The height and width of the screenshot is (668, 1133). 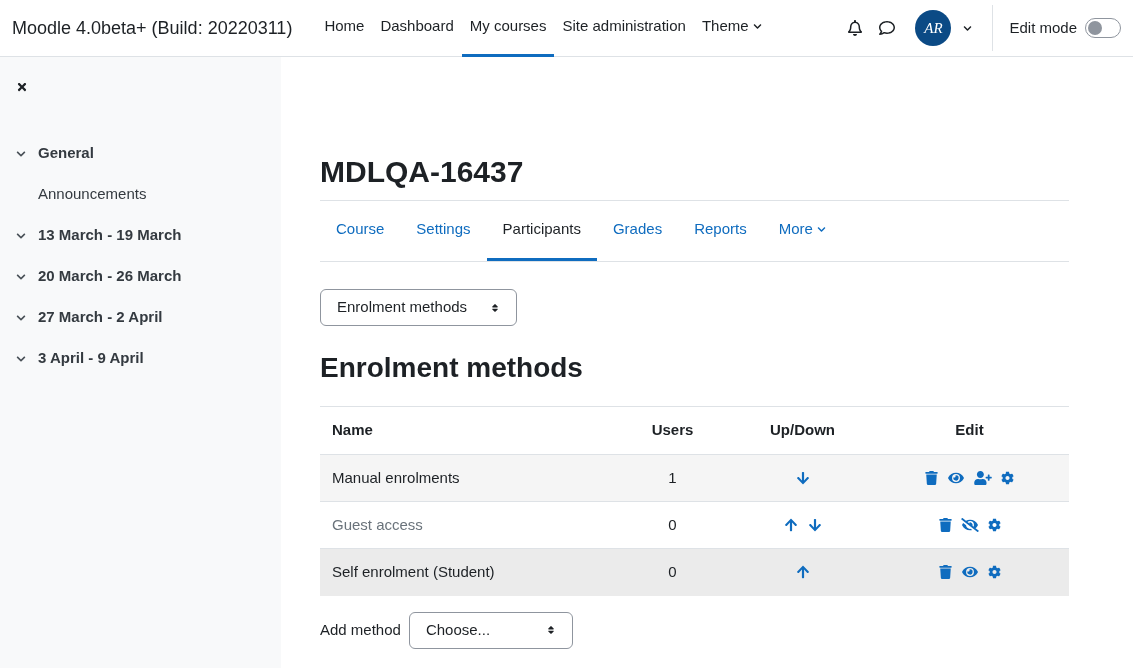 I want to click on user-avatar: AR, so click(x=933, y=28).